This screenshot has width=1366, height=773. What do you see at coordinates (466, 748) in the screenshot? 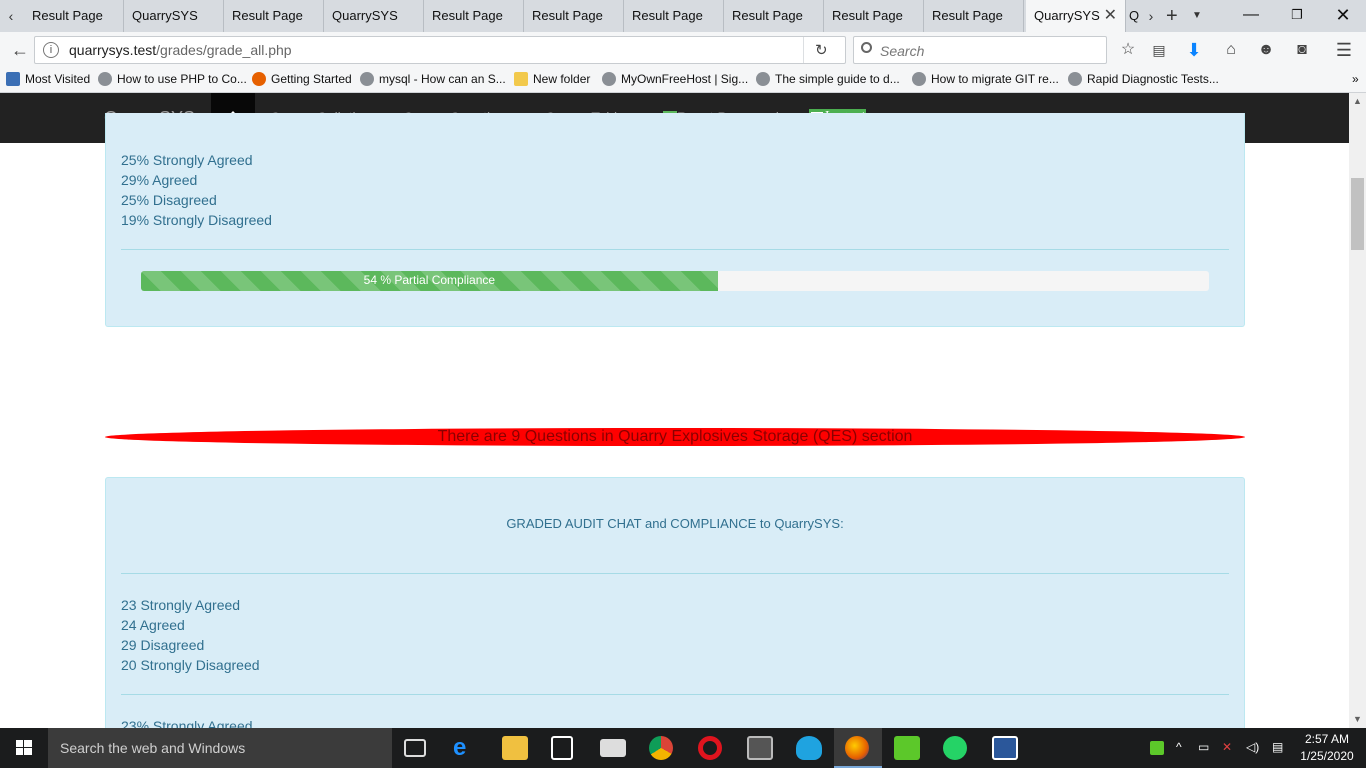
I see `edge-icon: e` at bounding box center [466, 748].